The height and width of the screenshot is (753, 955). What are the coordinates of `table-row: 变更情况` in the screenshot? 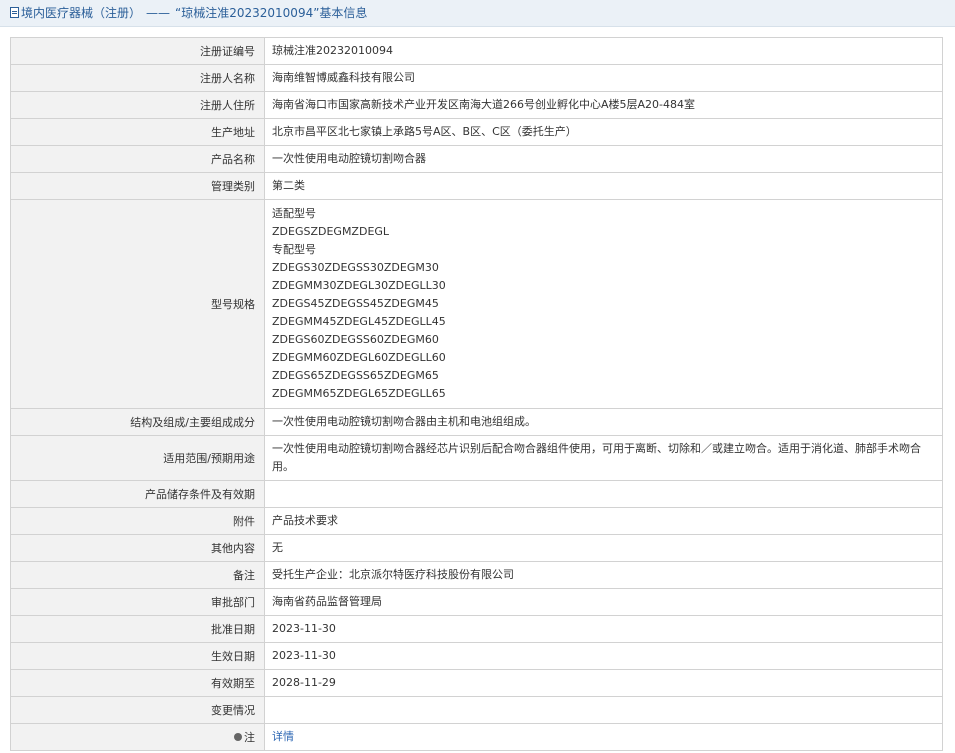 It's located at (476, 710).